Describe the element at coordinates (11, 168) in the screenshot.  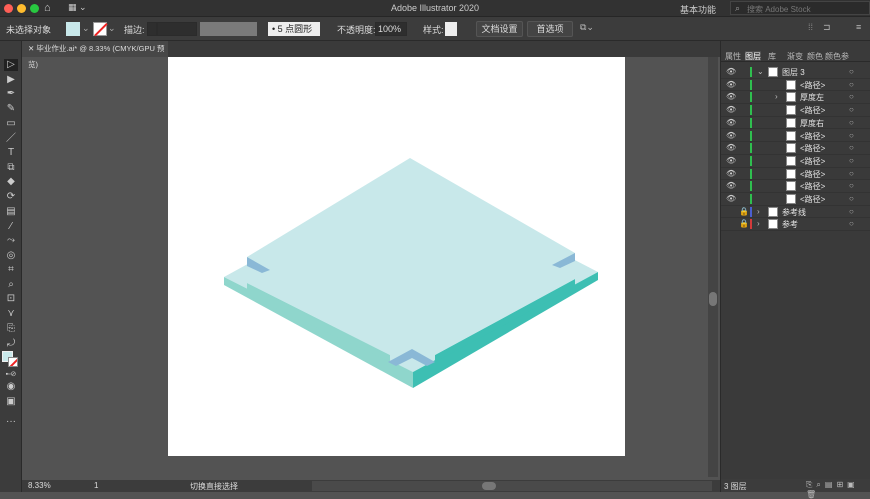
I see `scale-tool-icon: ⧉` at that location.